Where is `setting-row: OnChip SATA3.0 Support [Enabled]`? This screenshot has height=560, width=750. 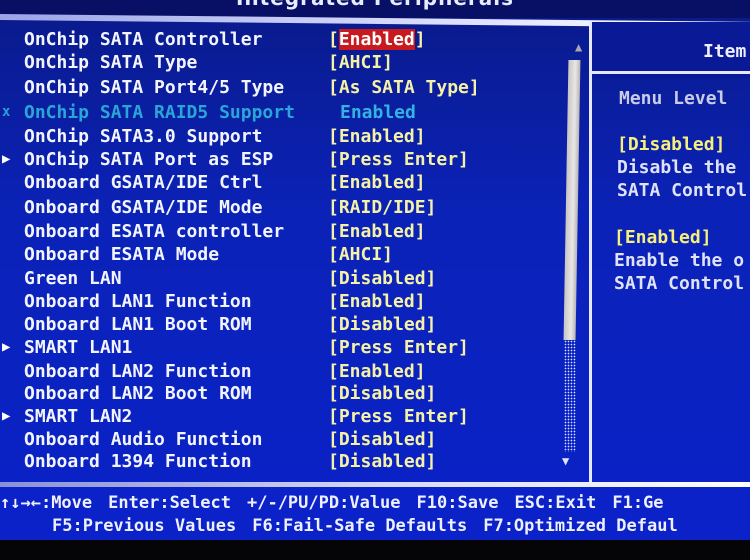 setting-row: OnChip SATA3.0 Support [Enabled] is located at coordinates (280, 136).